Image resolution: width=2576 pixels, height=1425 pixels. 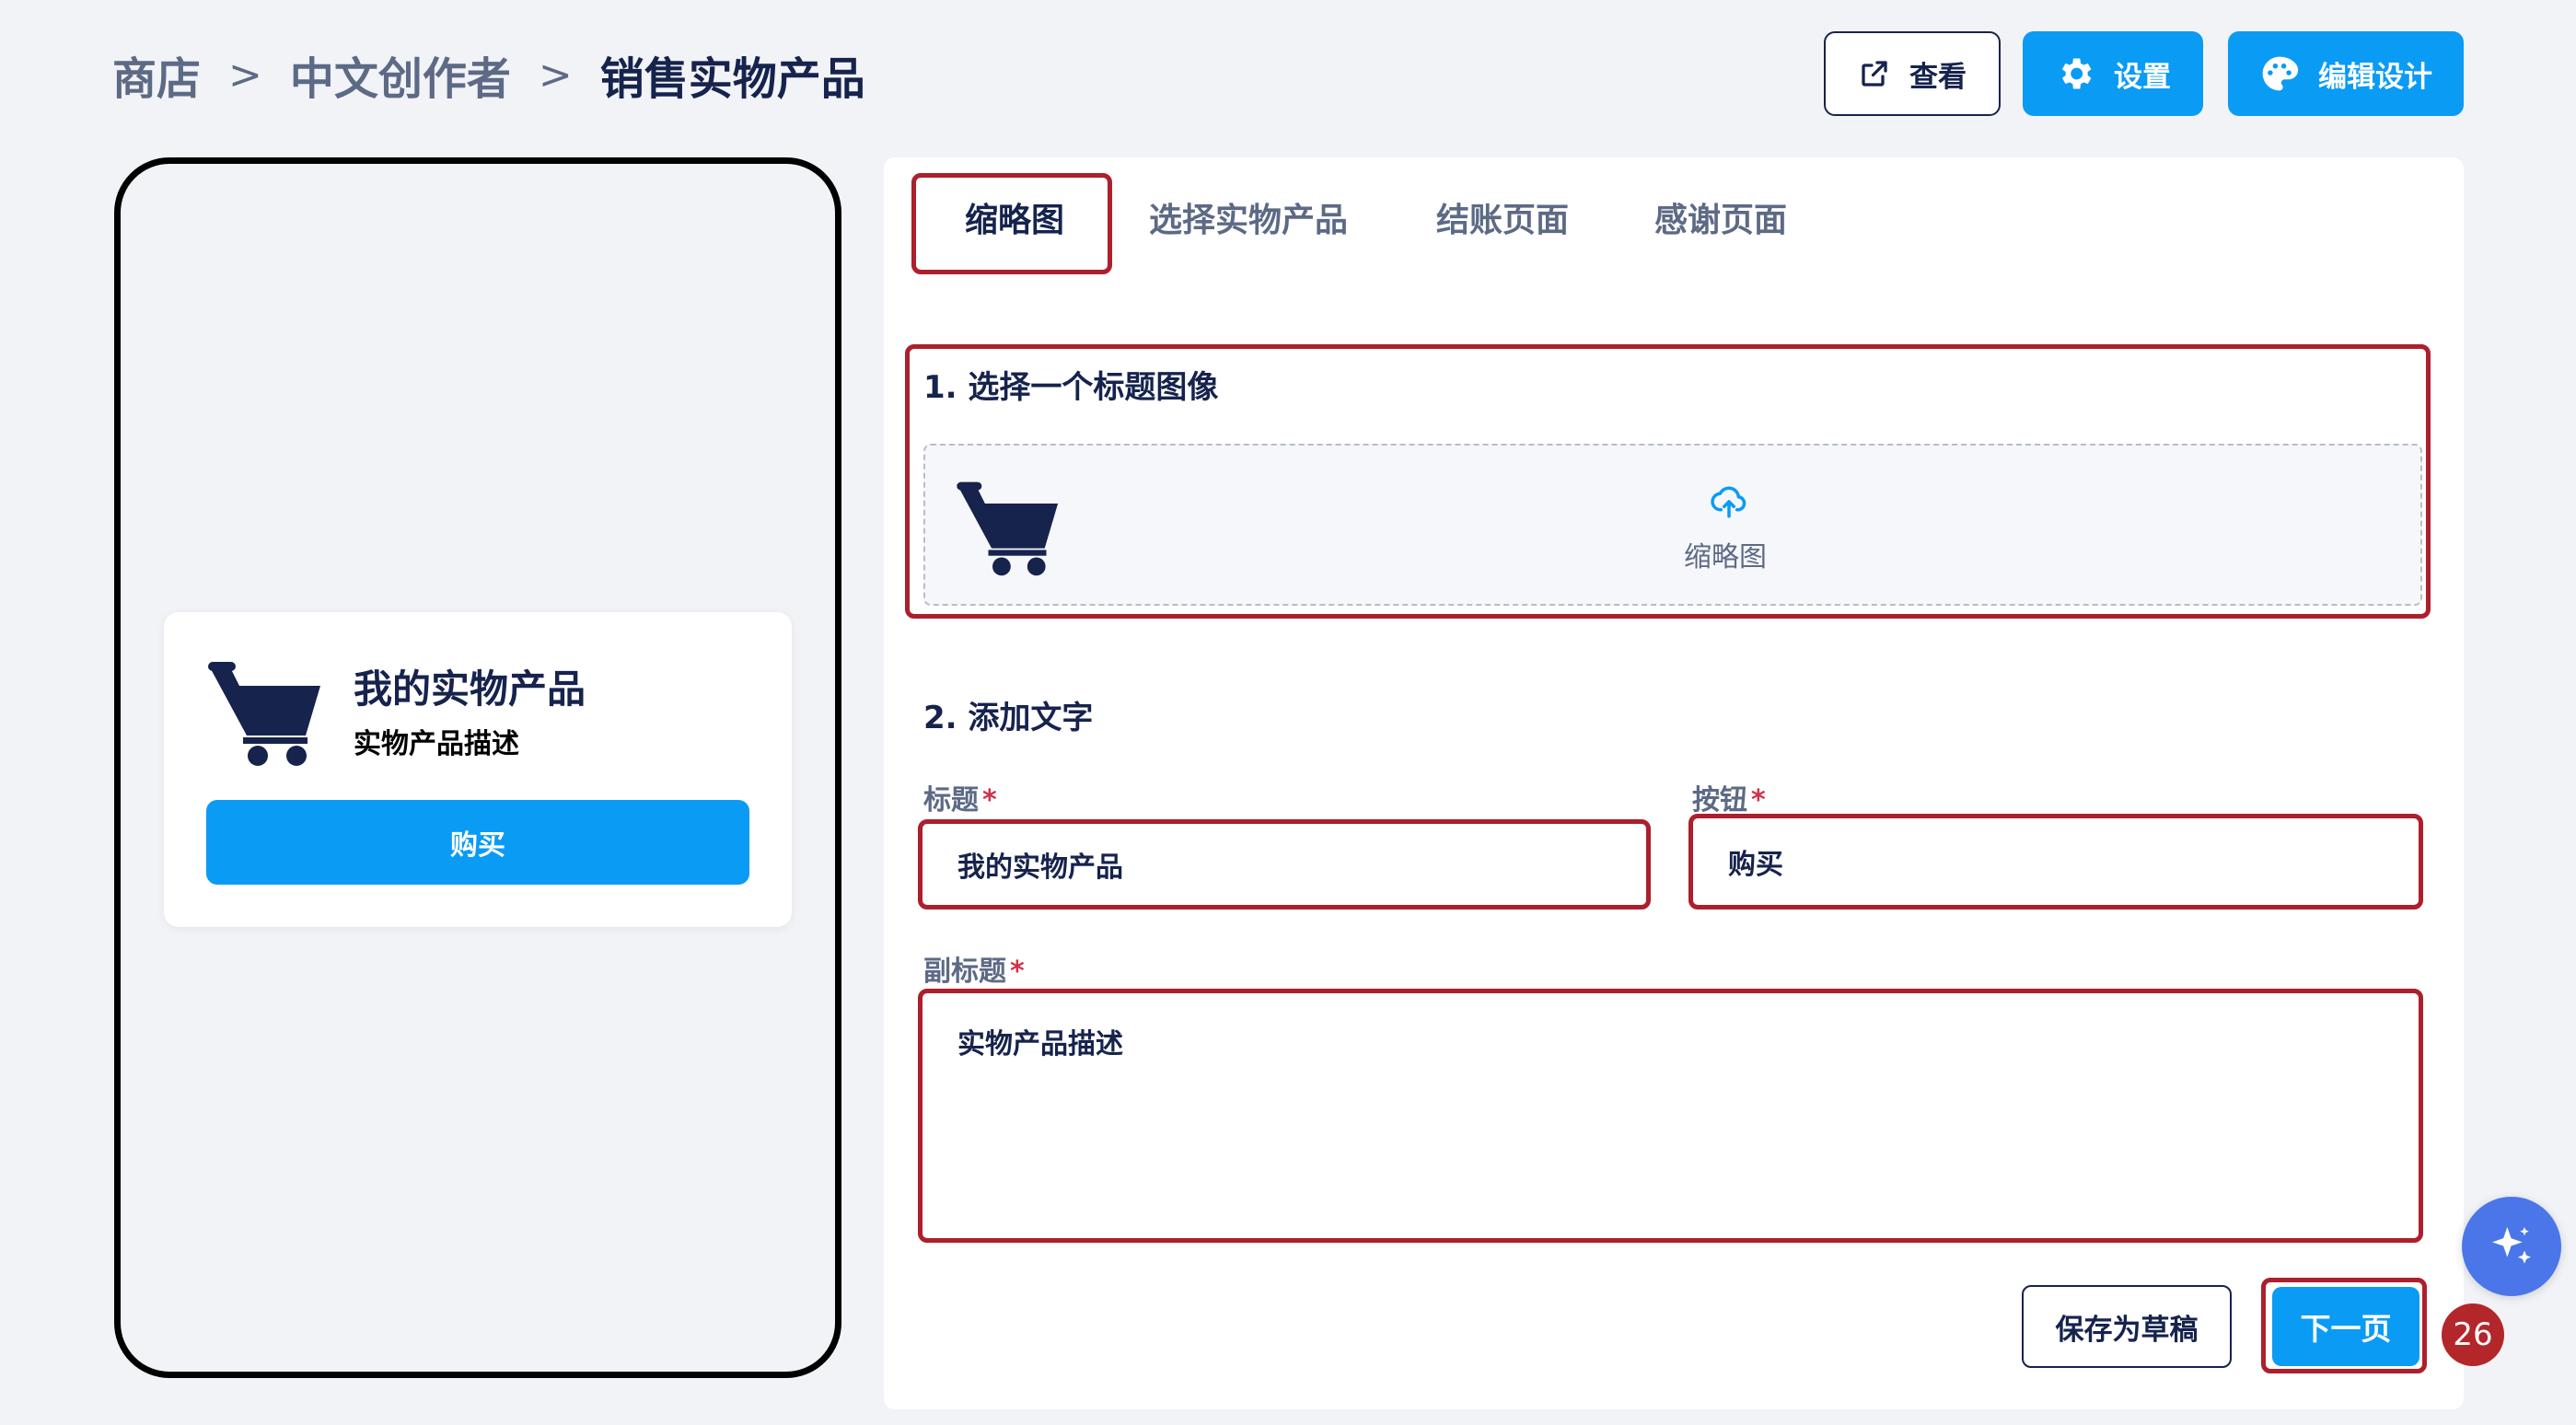 What do you see at coordinates (1874, 74) in the screenshot?
I see `external-link-icon` at bounding box center [1874, 74].